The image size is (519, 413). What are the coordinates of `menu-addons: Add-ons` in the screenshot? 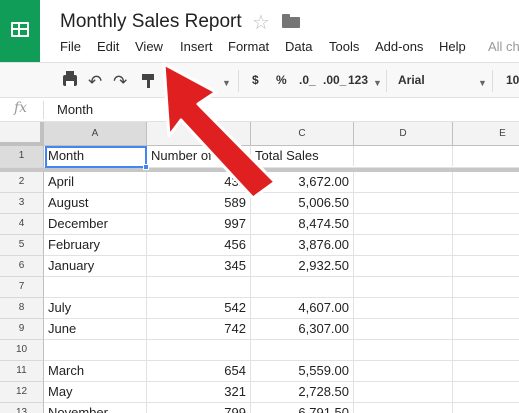 It's located at (399, 46).